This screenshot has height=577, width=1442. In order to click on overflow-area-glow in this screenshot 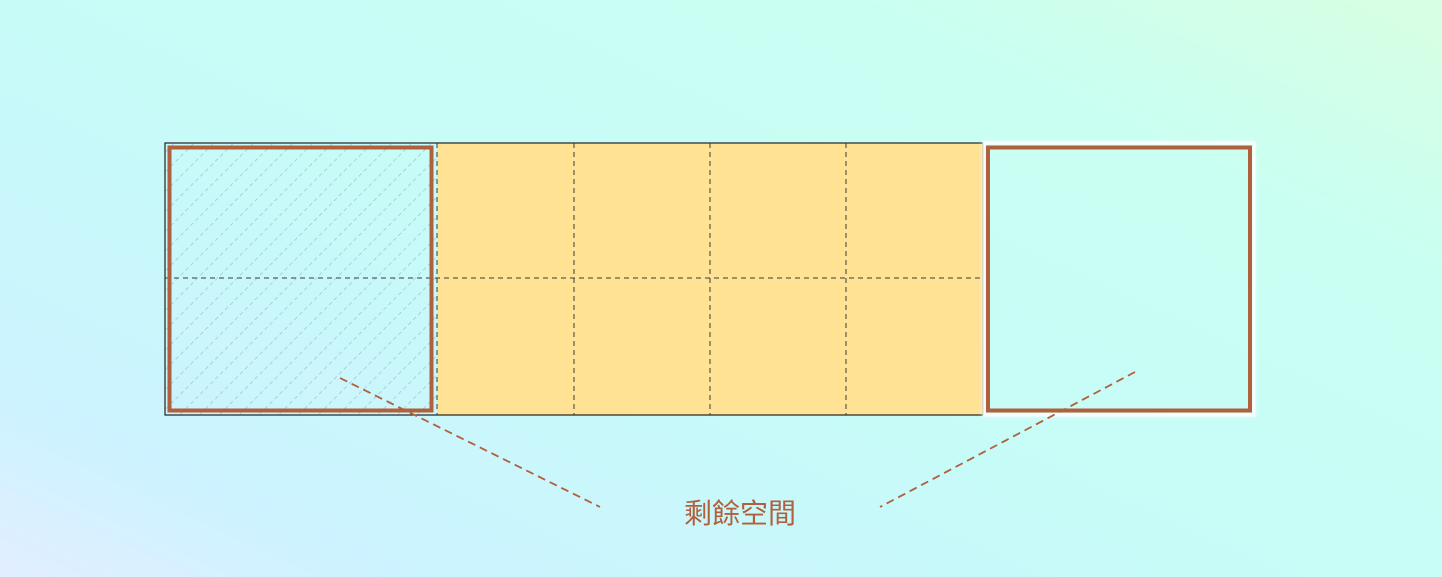, I will do `click(1119, 279)`.